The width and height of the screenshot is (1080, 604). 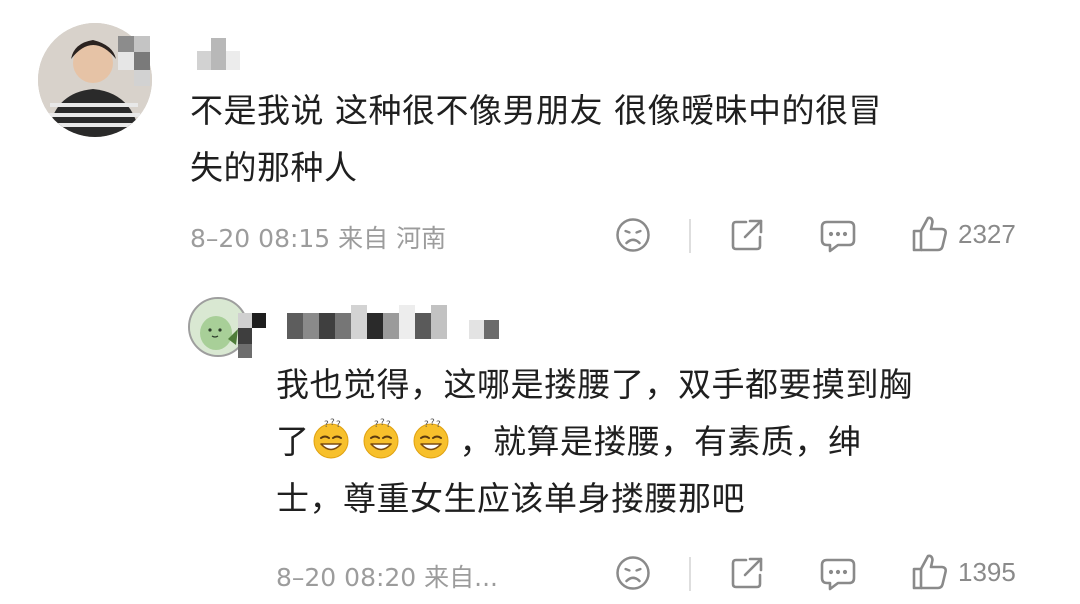 I want to click on emoji-group: ?????????, so click(x=385, y=439).